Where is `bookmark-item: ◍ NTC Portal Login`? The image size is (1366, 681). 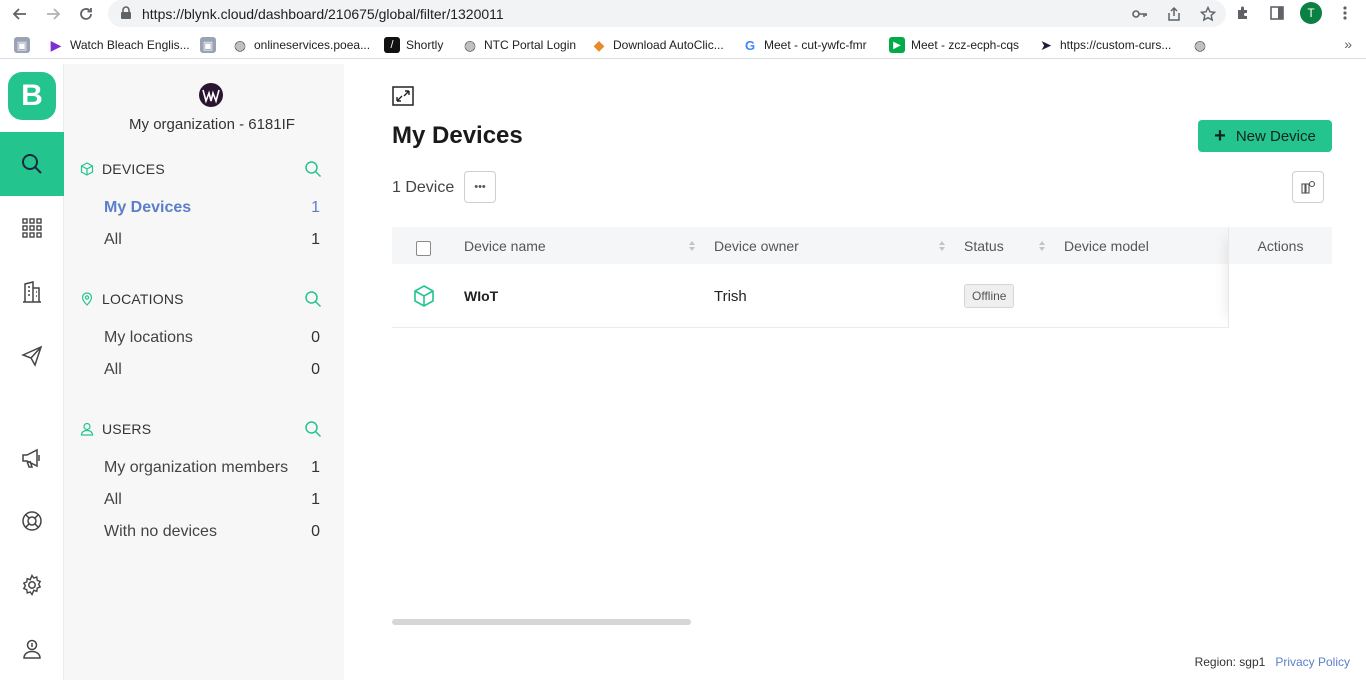 bookmark-item: ◍ NTC Portal Login is located at coordinates (519, 45).